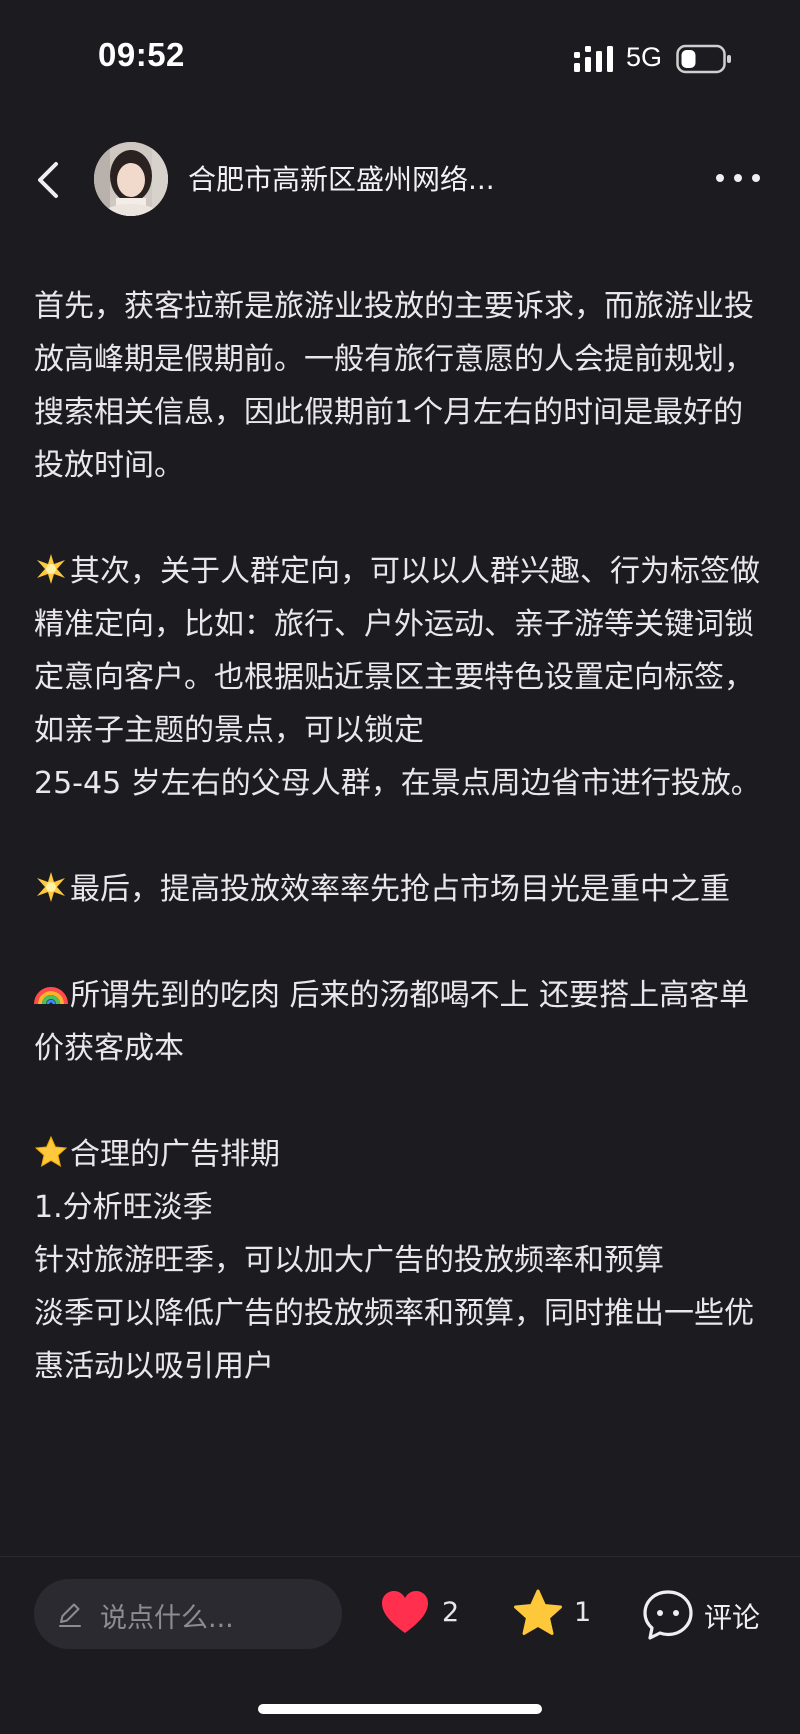  Describe the element at coordinates (401, 1154) in the screenshot. I see `paragraph-schedule-heading: 合理的广告排期` at that location.